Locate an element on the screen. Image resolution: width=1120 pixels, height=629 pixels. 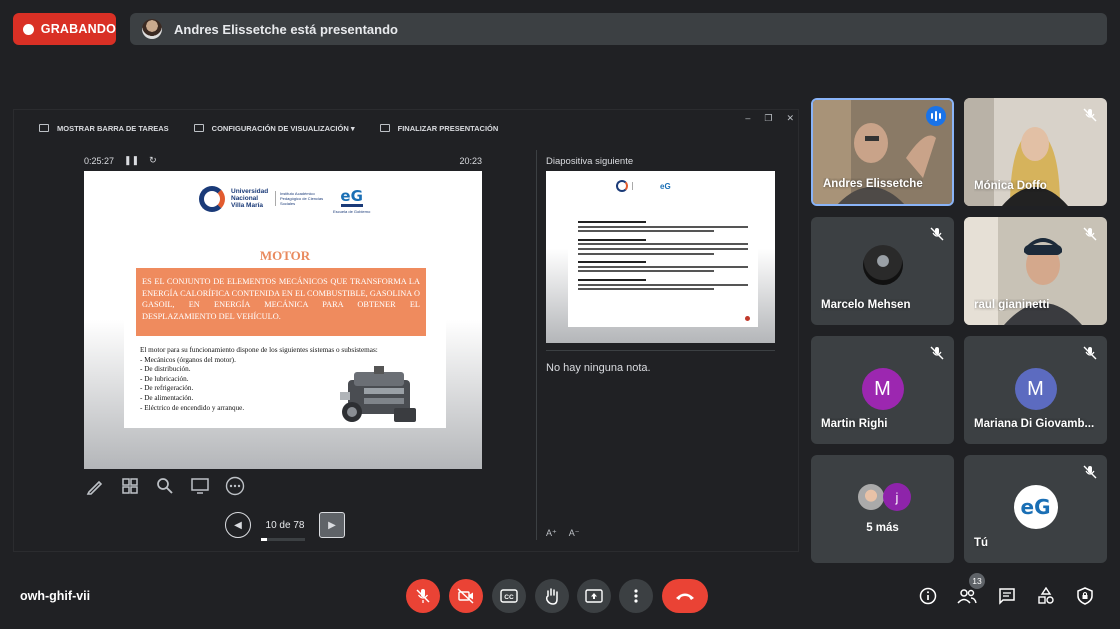
next-slide-content is located at coordinates (663, 271).